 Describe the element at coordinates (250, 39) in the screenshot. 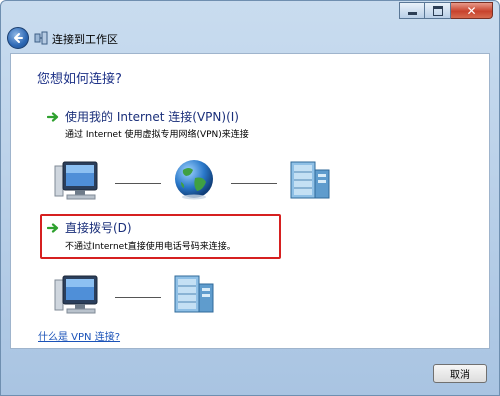

I see `navigation-bar: 连接到工作区` at that location.